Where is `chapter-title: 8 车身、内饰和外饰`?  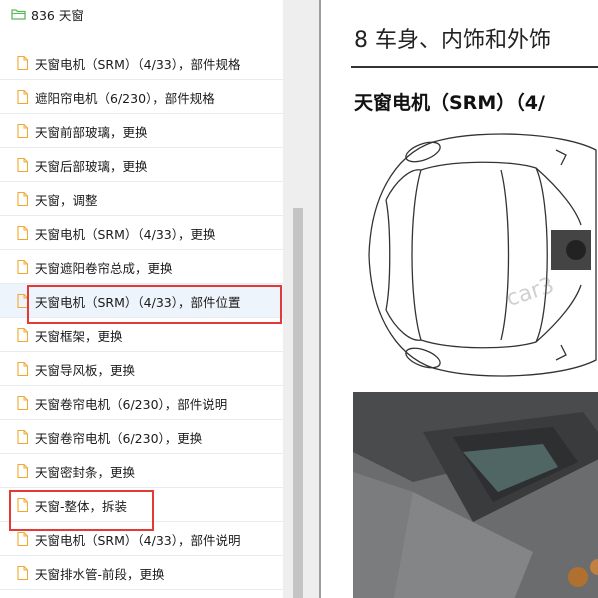
chapter-title: 8 车身、内饰和外饰 is located at coordinates (452, 40).